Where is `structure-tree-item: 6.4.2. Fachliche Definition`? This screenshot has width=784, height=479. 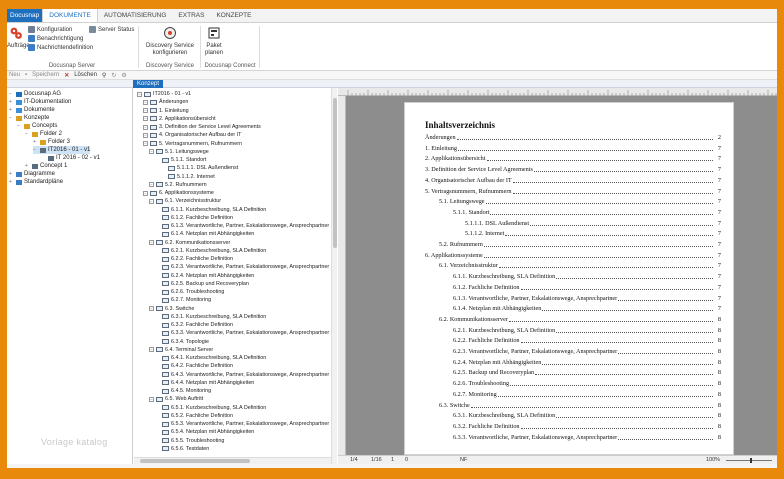 structure-tree-item: 6.4.2. Fachliche Definition is located at coordinates (194, 366).